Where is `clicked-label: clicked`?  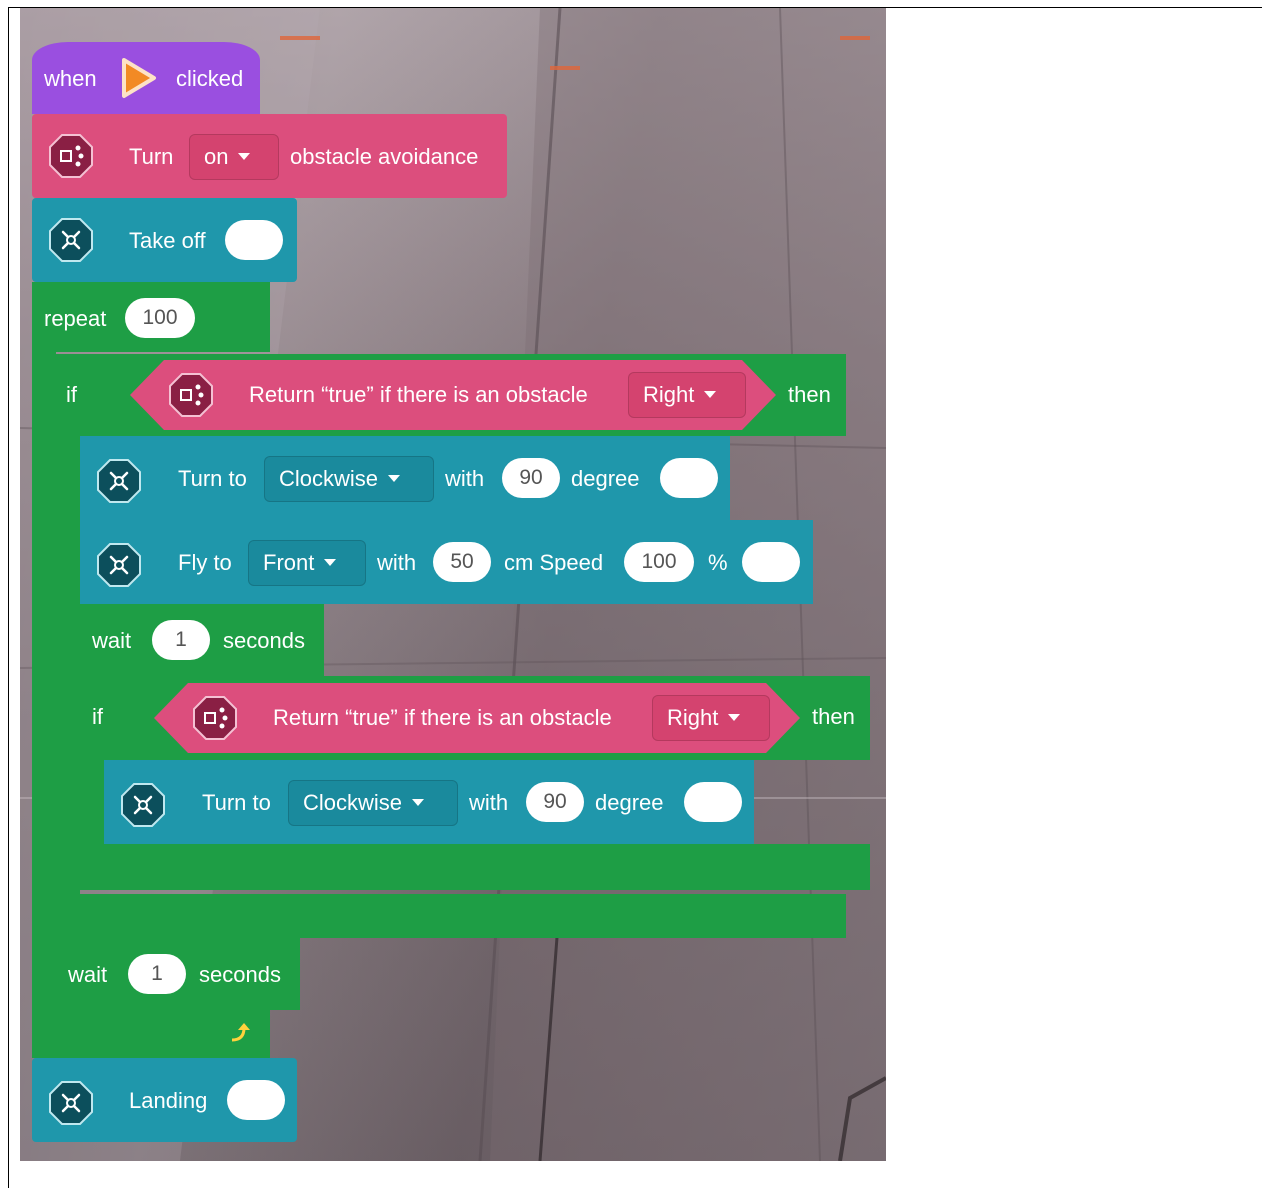 clicked-label: clicked is located at coordinates (210, 78).